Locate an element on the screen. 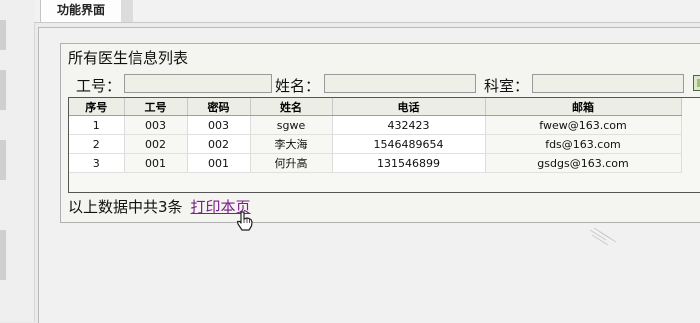  cell-phone: 131546899 is located at coordinates (409, 163).